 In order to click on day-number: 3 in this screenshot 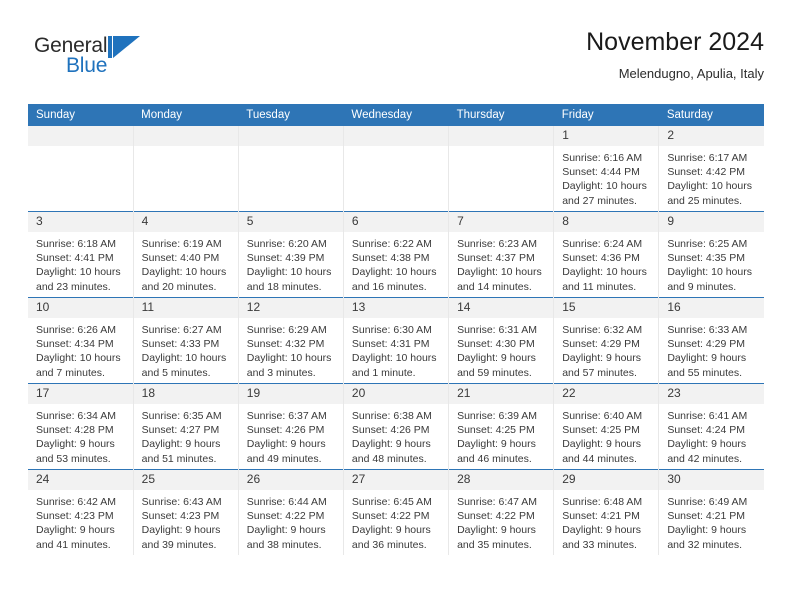, I will do `click(80, 222)`.